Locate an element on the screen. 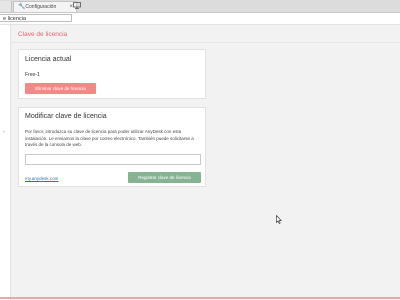 The height and width of the screenshot is (300, 400). remove-license-button: Eliminar clave de licencia is located at coordinates (60, 88).